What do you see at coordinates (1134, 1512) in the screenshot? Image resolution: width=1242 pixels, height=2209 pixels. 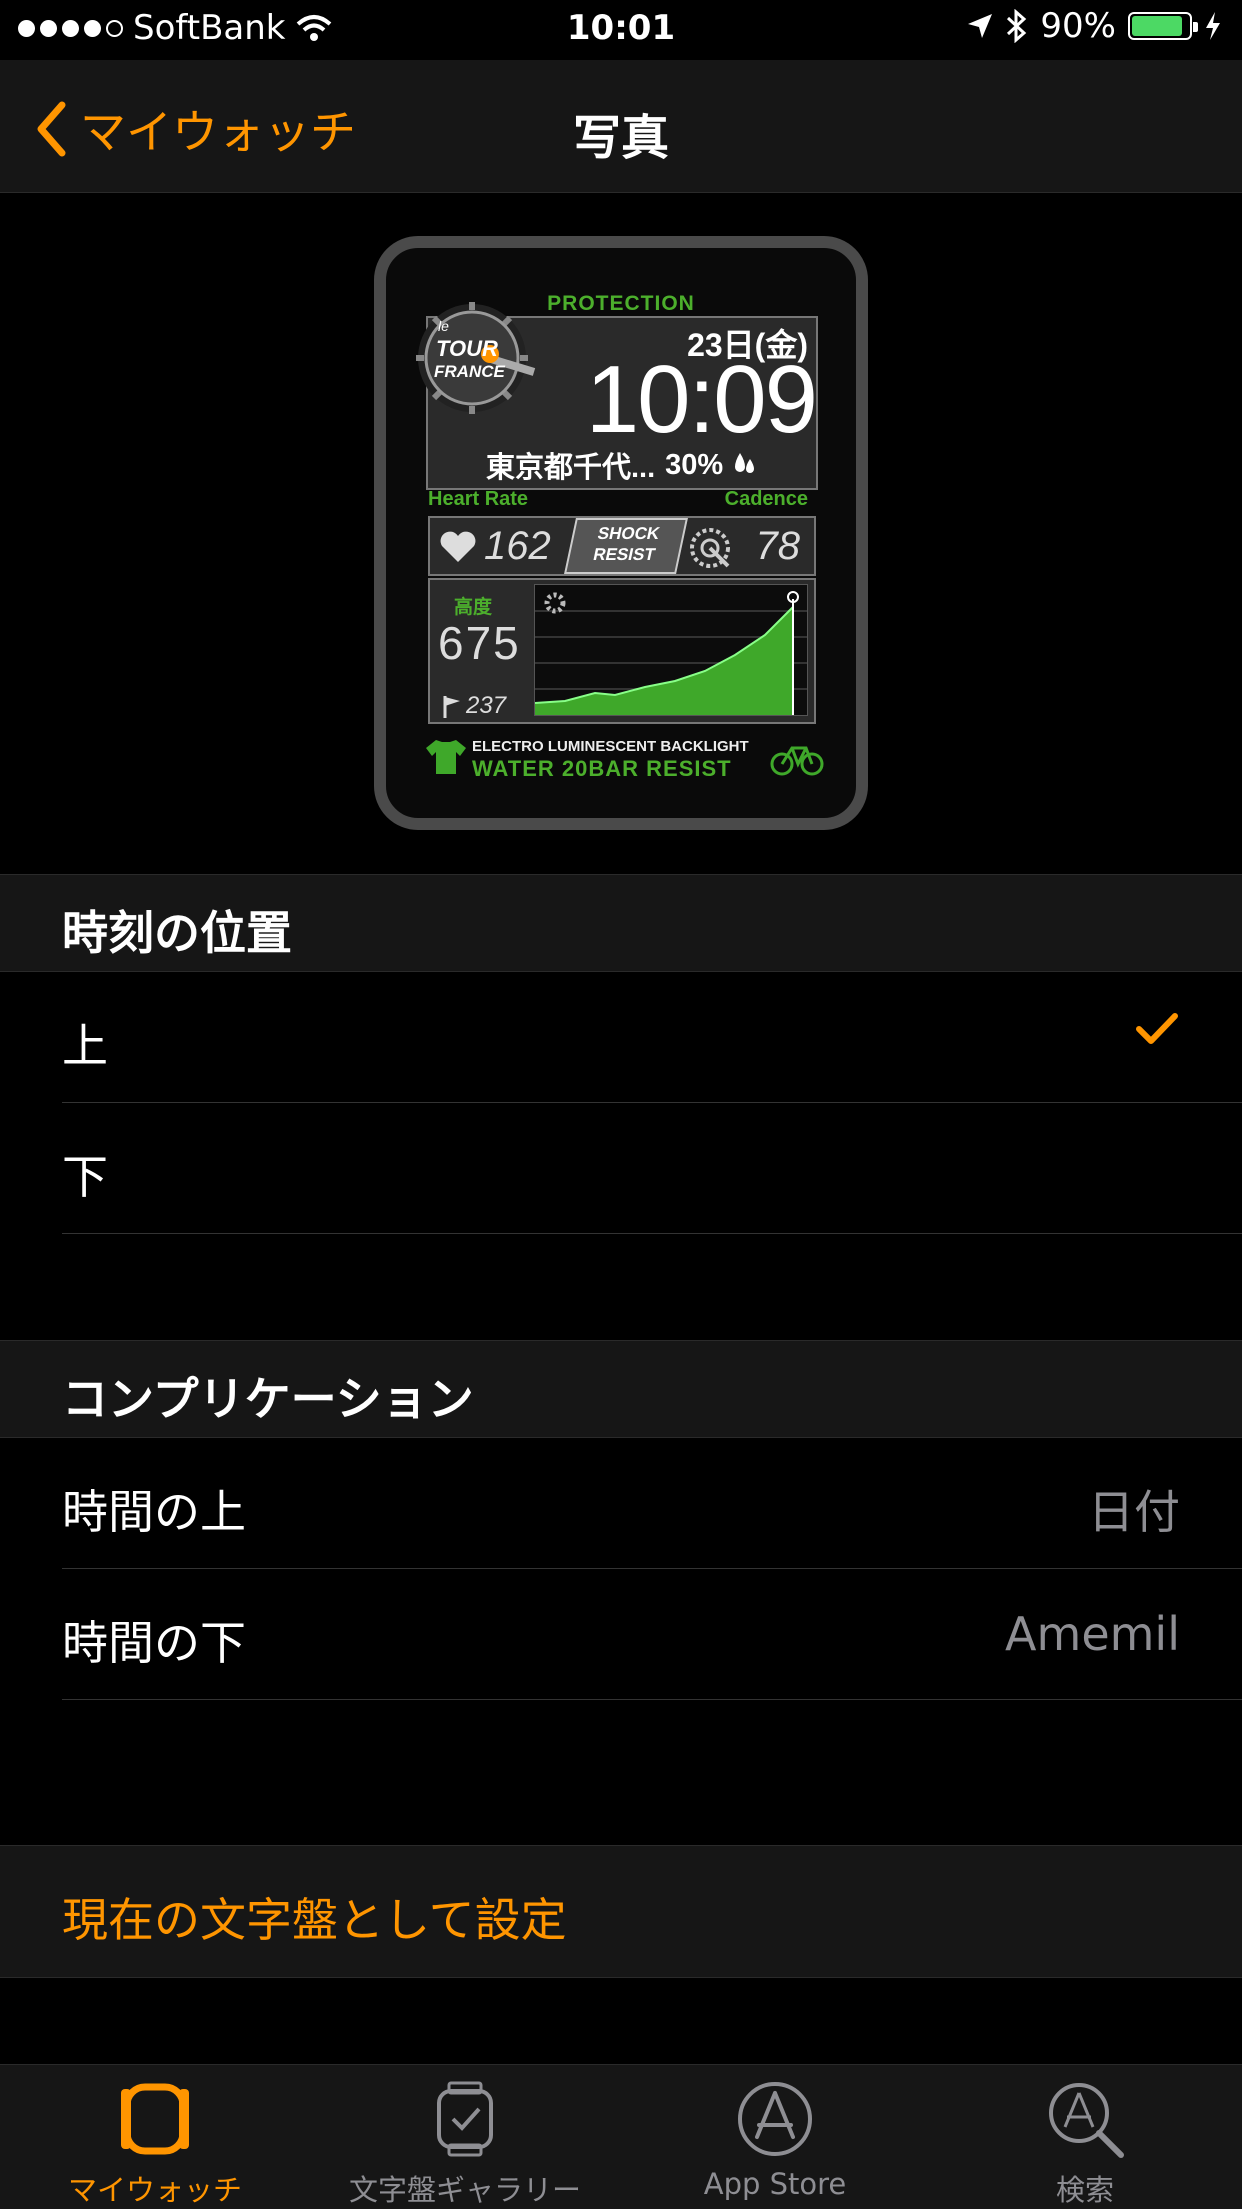 I see `complication-value-above: 日付` at bounding box center [1134, 1512].